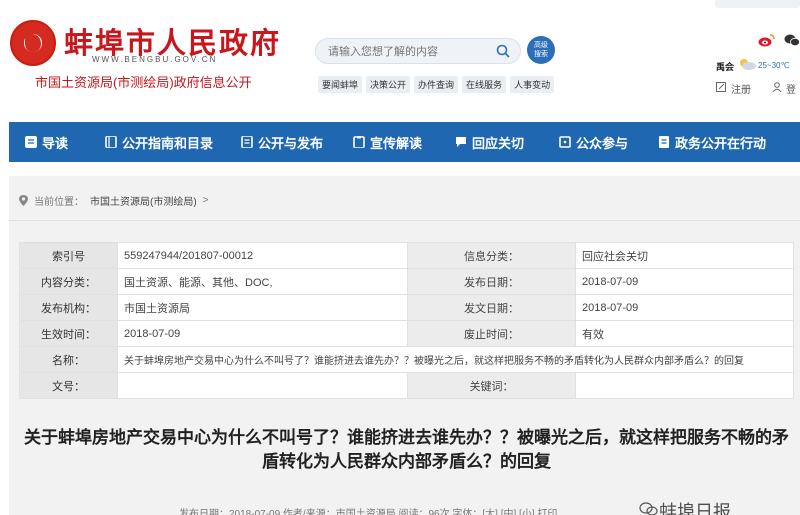 The image size is (800, 515). I want to click on clipboard-icon, so click(359, 142).